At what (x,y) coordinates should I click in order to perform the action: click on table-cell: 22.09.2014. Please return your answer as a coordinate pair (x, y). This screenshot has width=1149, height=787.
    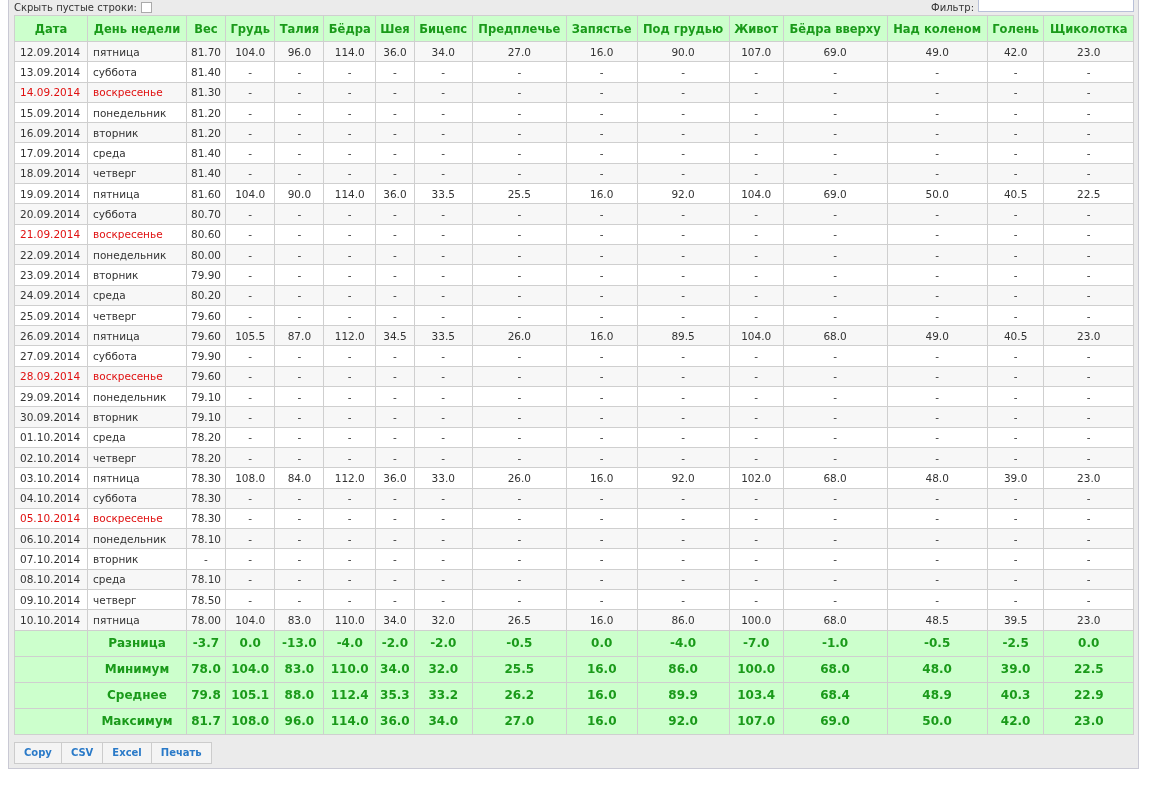
    Looking at the image, I should click on (51, 254).